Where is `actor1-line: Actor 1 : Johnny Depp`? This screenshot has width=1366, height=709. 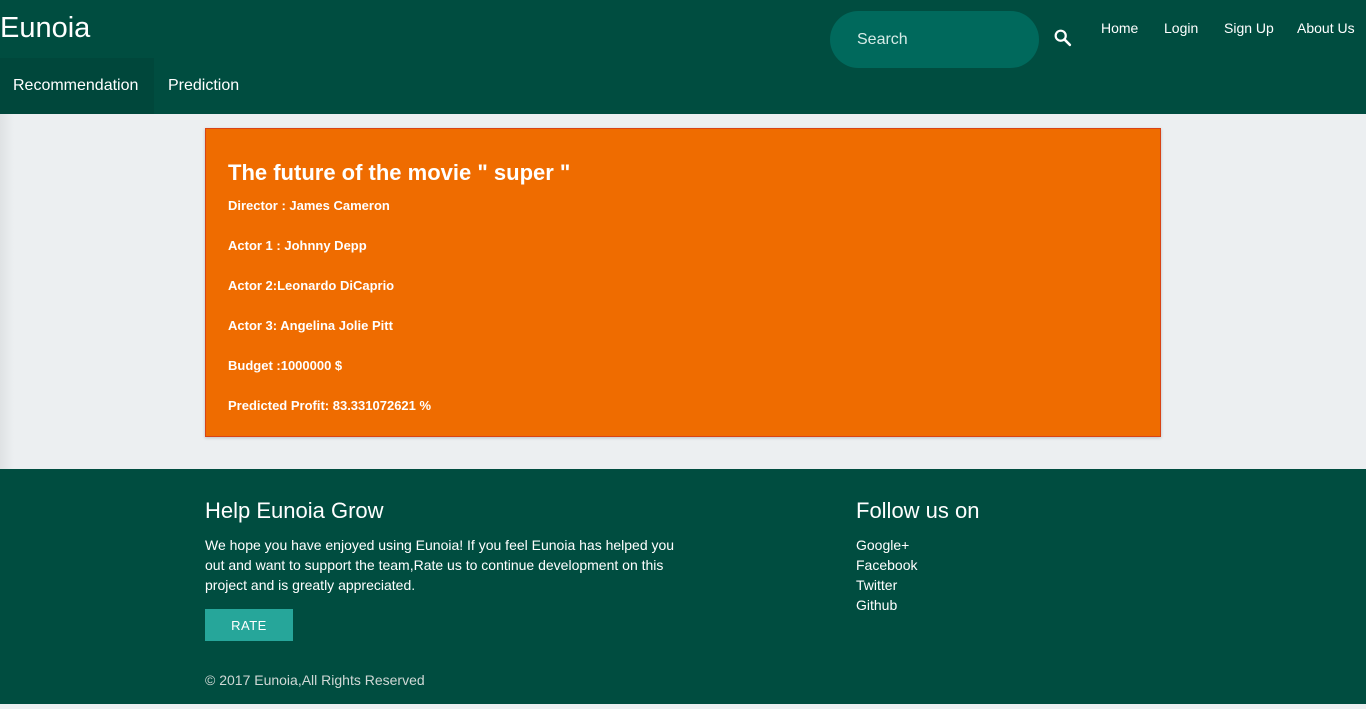
actor1-line: Actor 1 : Johnny Depp is located at coordinates (297, 245).